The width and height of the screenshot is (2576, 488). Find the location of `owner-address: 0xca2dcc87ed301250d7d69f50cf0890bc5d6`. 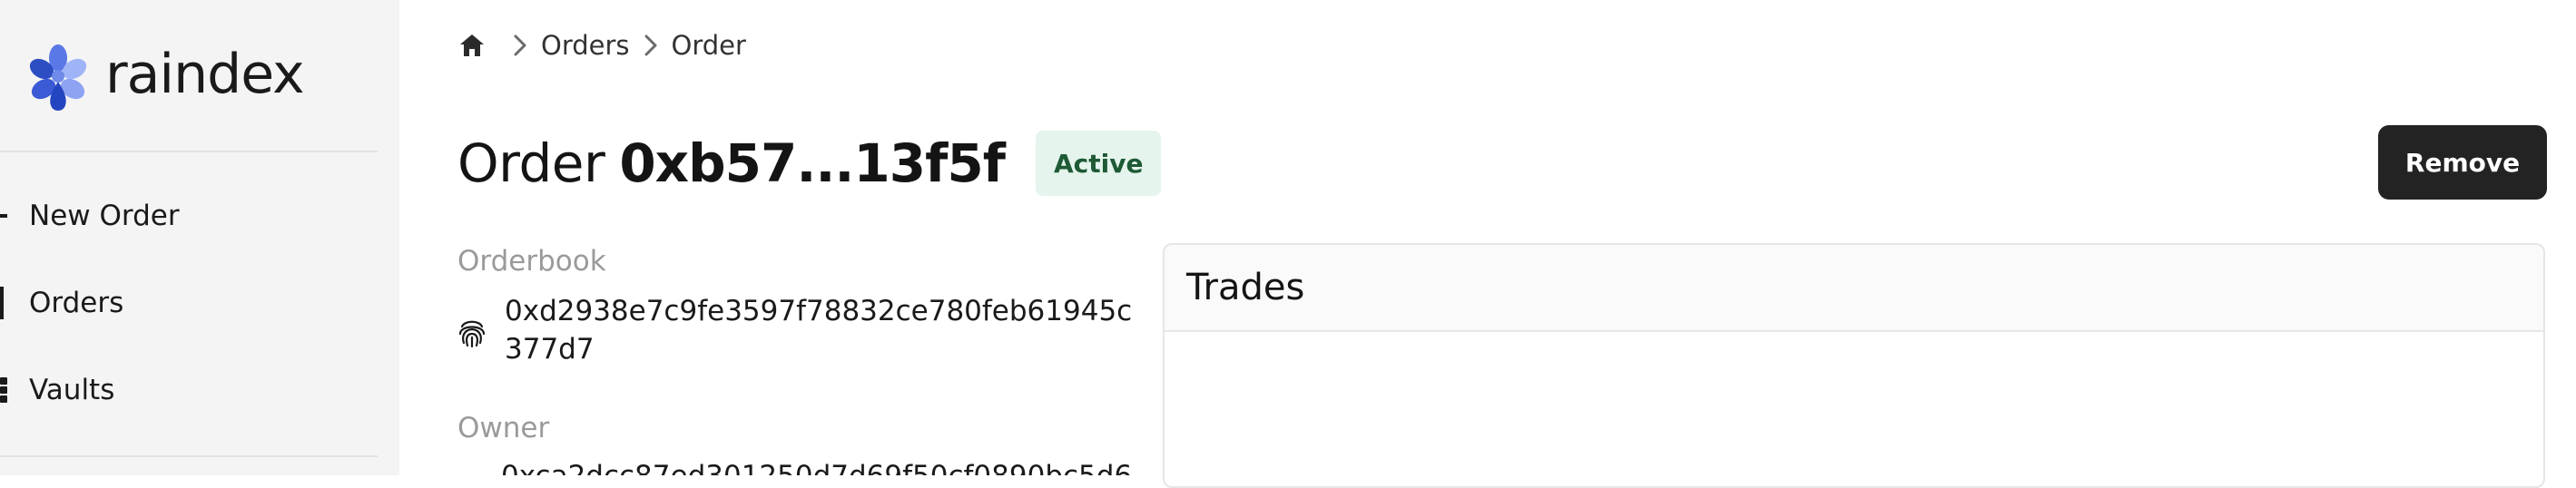

owner-address: 0xca2dcc87ed301250d7d69f50cf0890bc5d6 is located at coordinates (818, 466).